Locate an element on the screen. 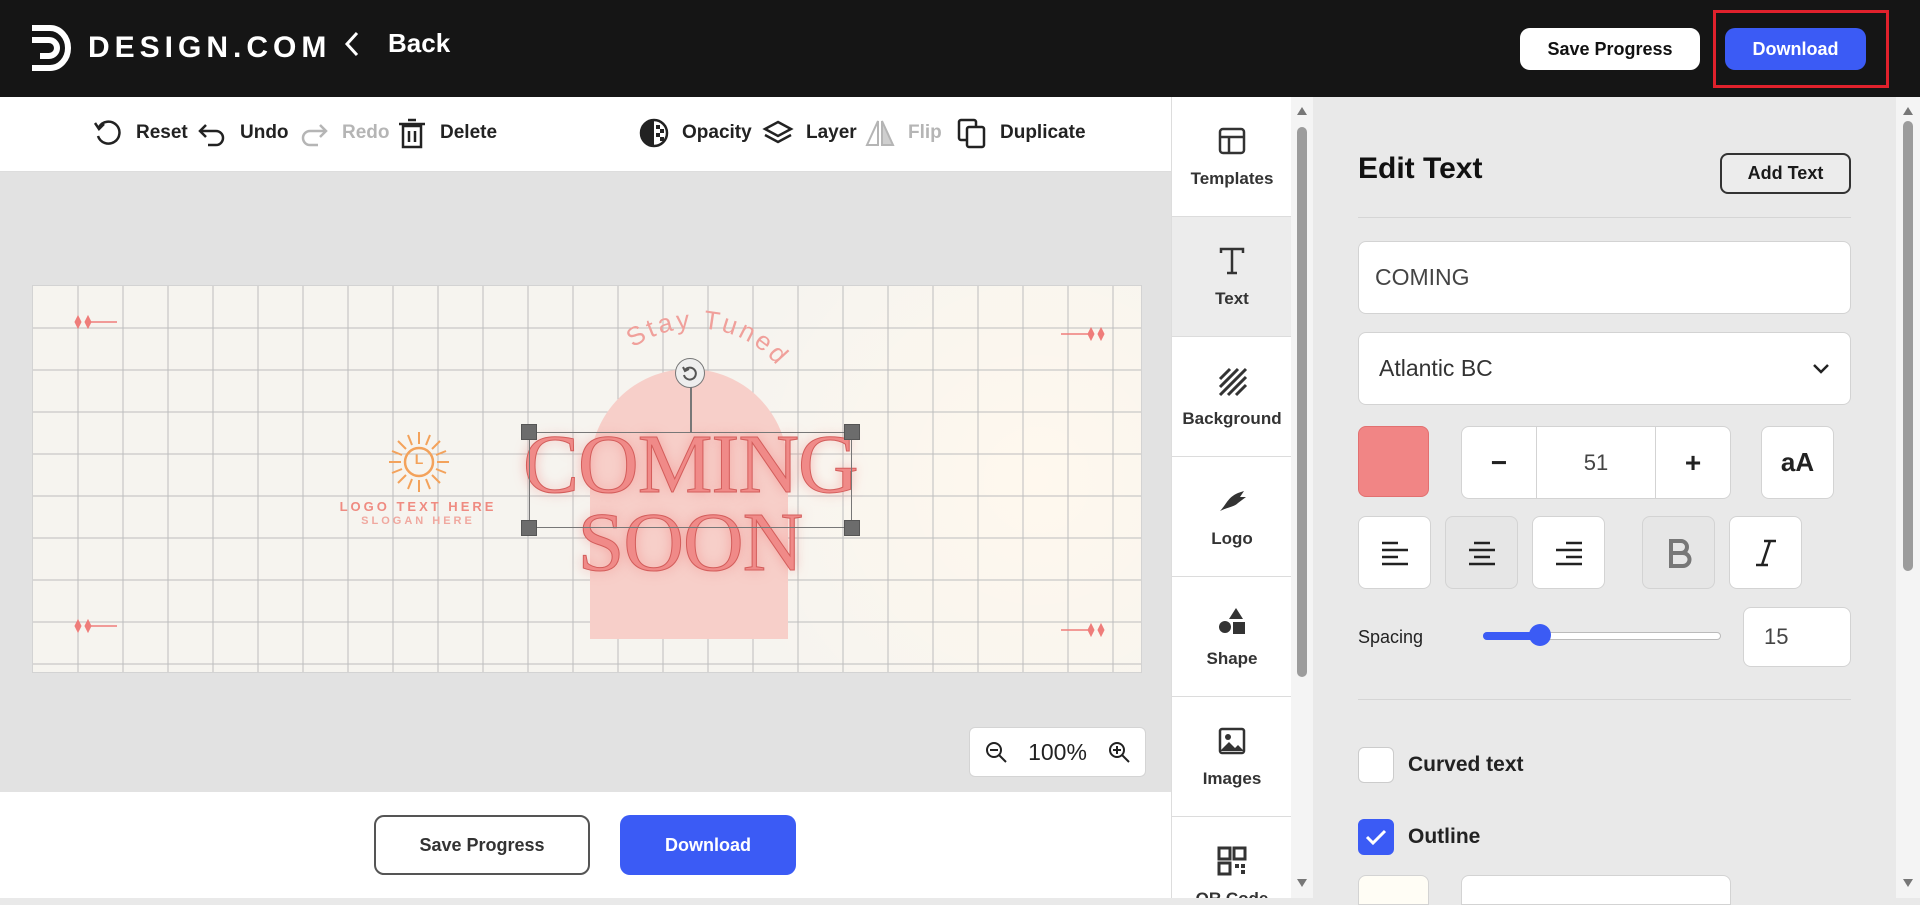 This screenshot has height=905, width=1920. curved-text-checkbox is located at coordinates (1376, 765).